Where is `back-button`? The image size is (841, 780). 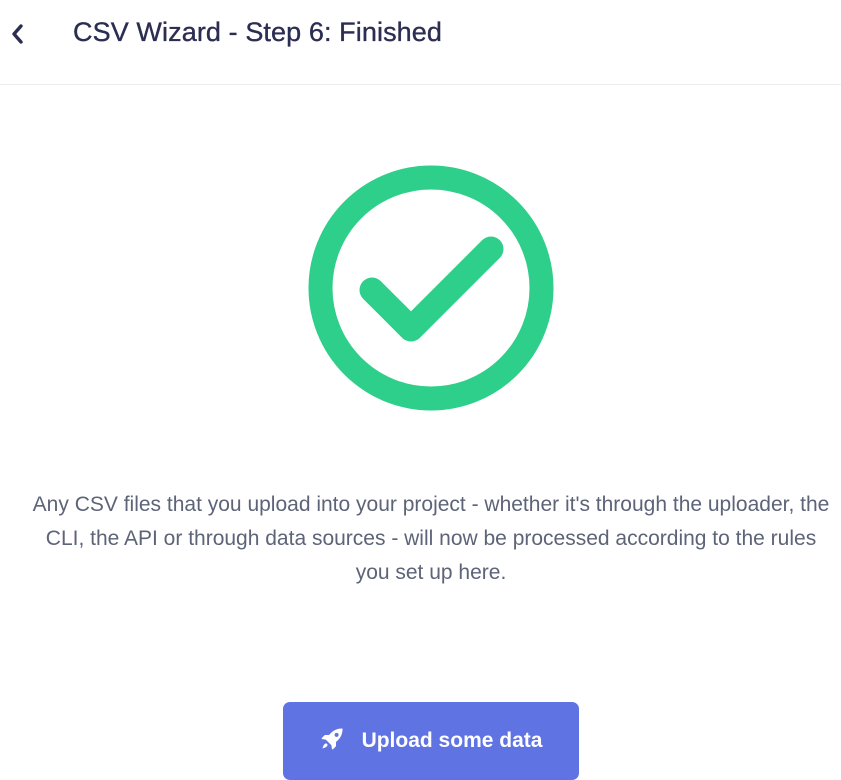 back-button is located at coordinates (18, 34).